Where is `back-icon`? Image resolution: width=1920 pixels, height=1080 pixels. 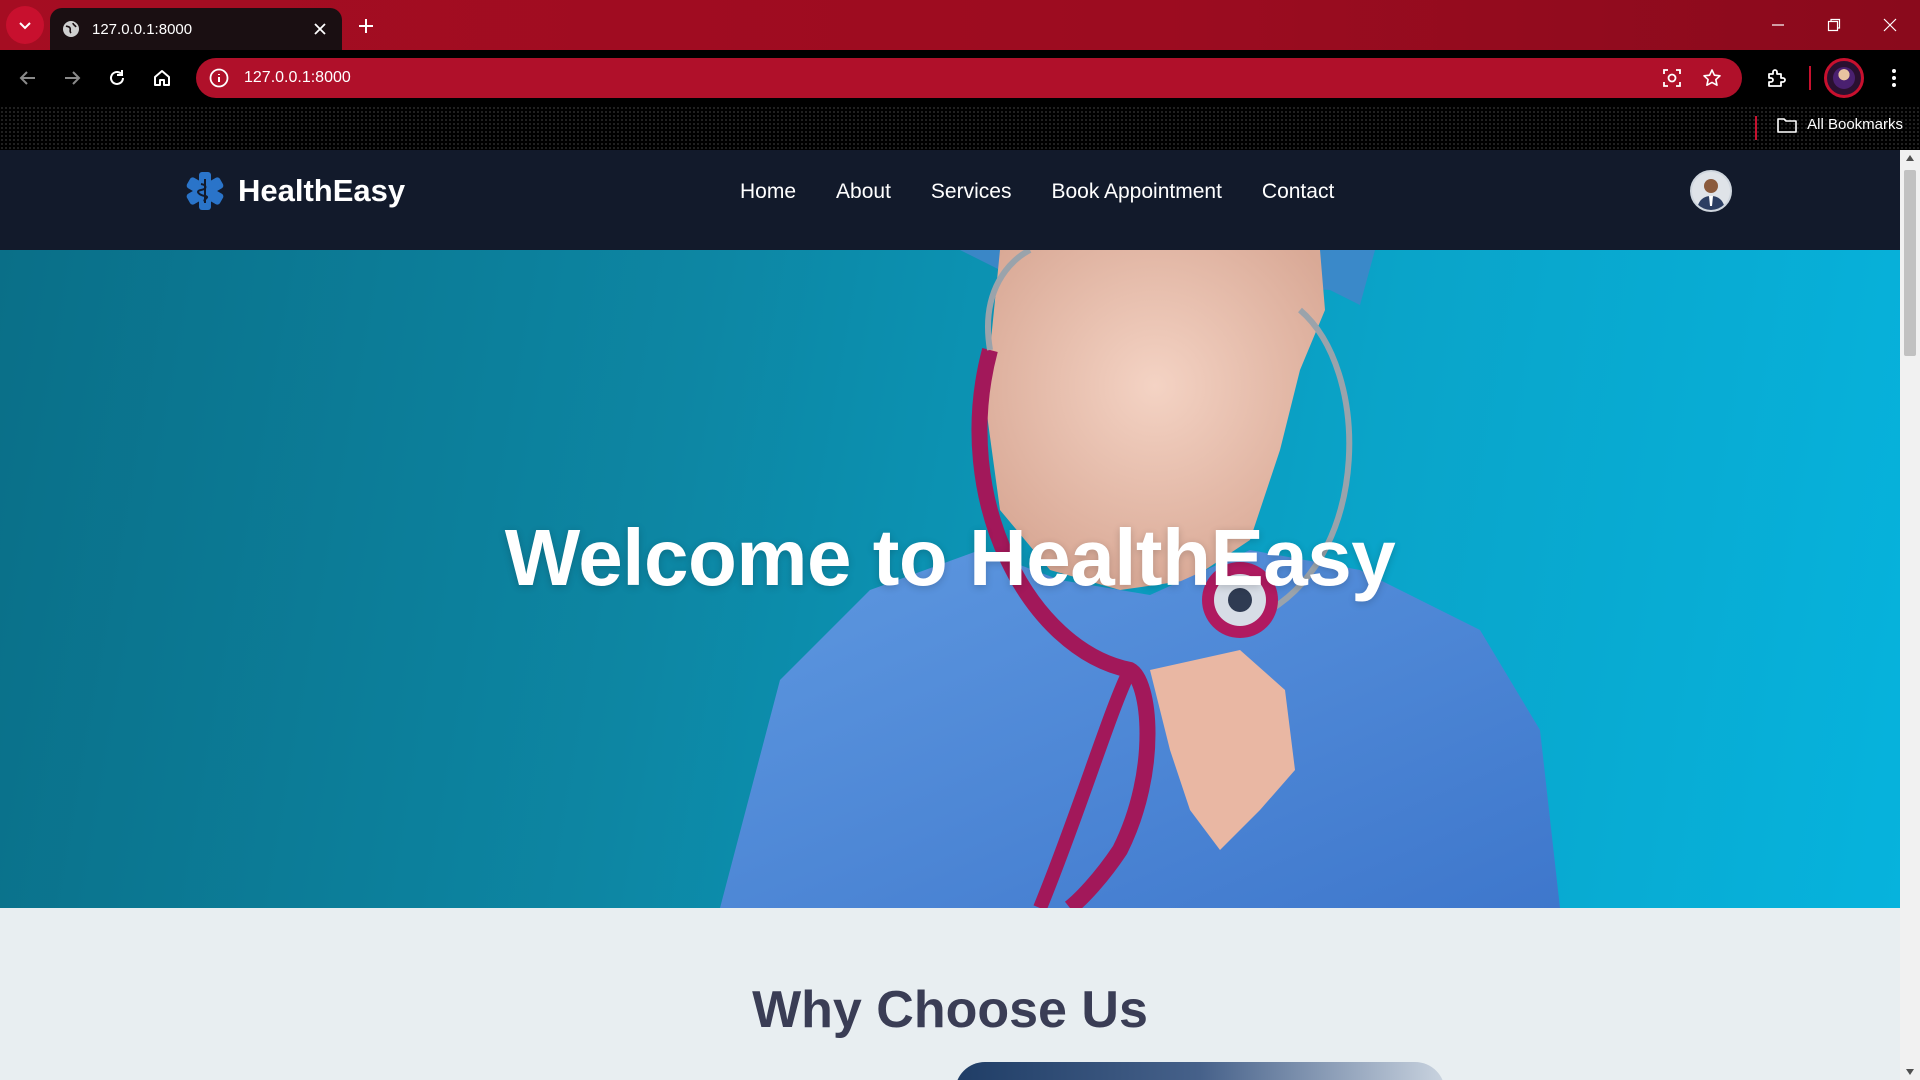 back-icon is located at coordinates (27, 78).